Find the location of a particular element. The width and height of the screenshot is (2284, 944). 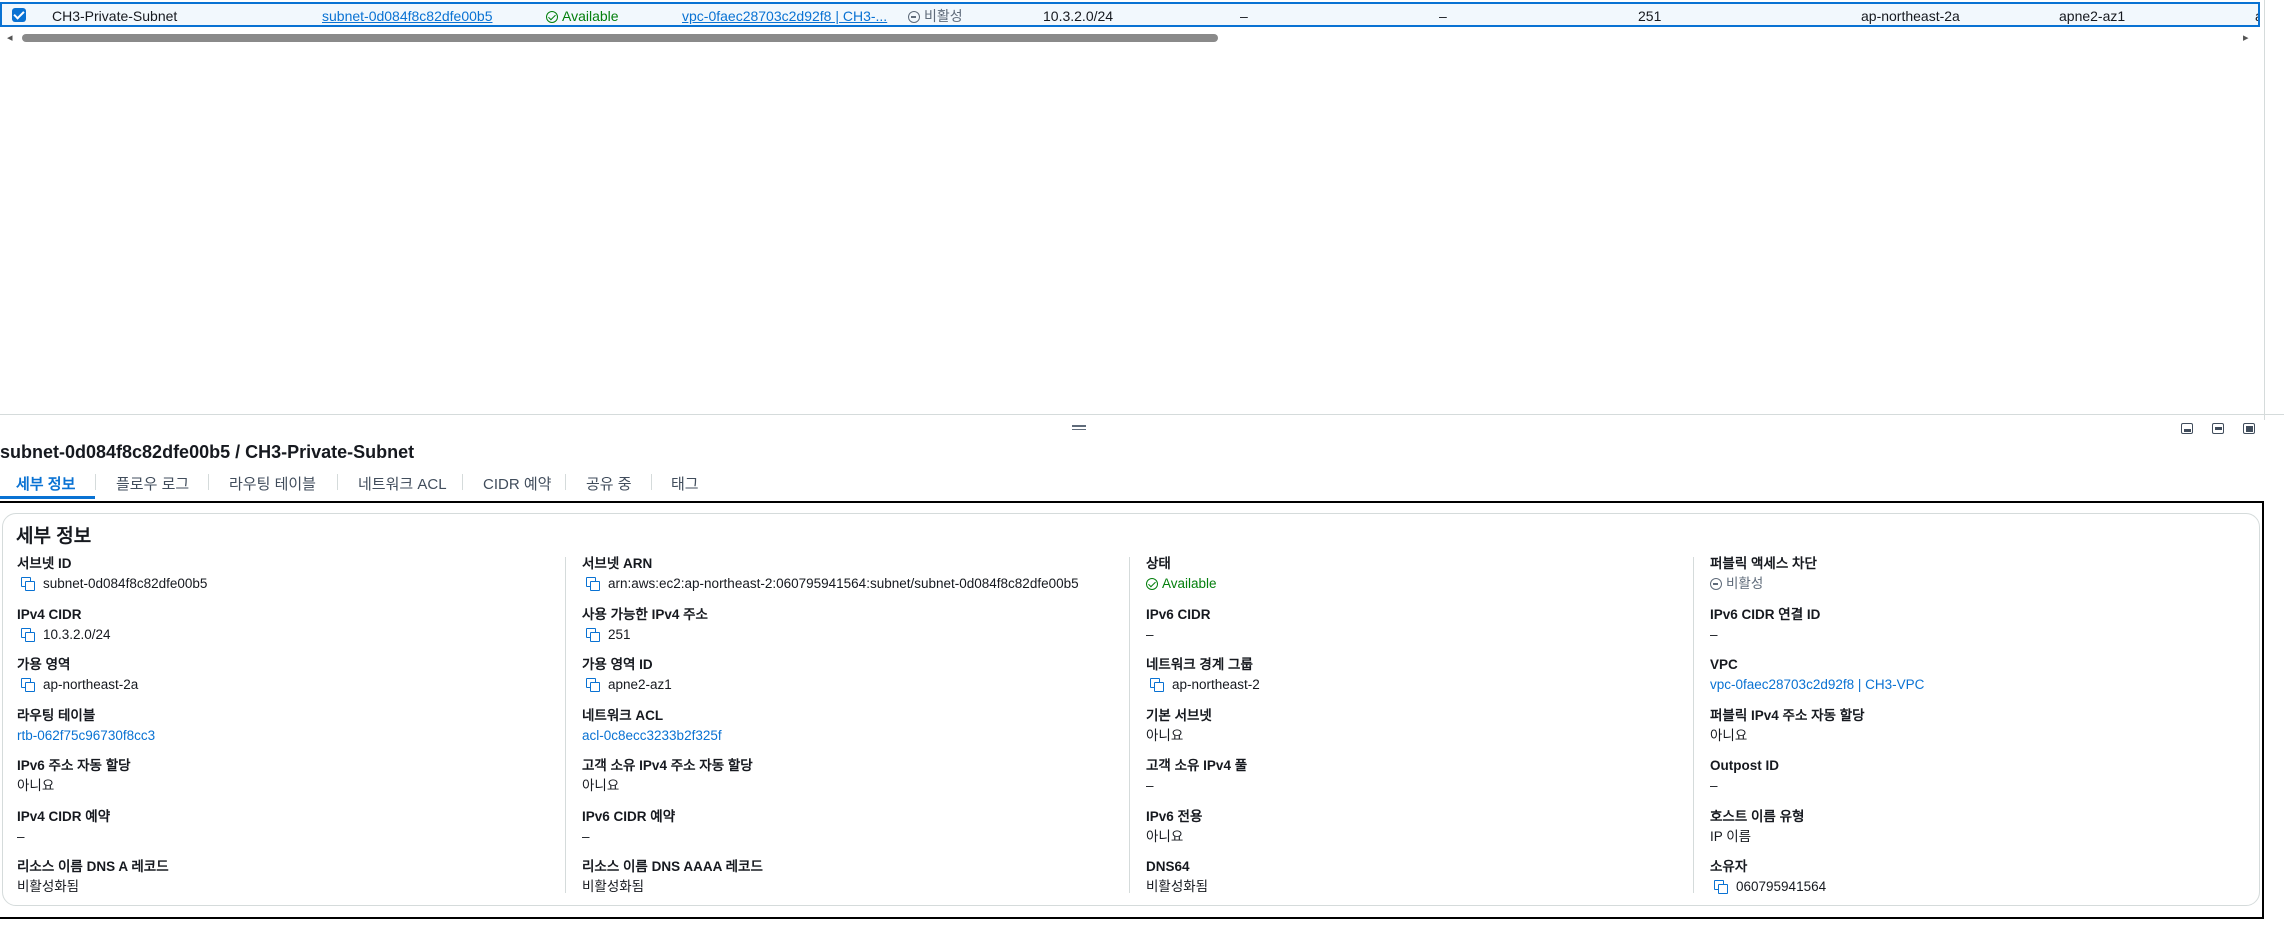

field-dns-a-record: 리소스 이름 DNS A 레코드 비활성화됨 is located at coordinates (93, 876).